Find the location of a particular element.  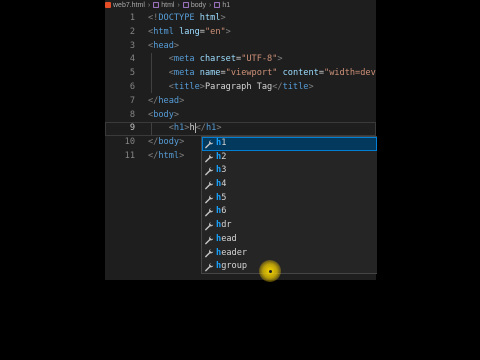

breadcrumb-file: web7.html is located at coordinates (125, 5).